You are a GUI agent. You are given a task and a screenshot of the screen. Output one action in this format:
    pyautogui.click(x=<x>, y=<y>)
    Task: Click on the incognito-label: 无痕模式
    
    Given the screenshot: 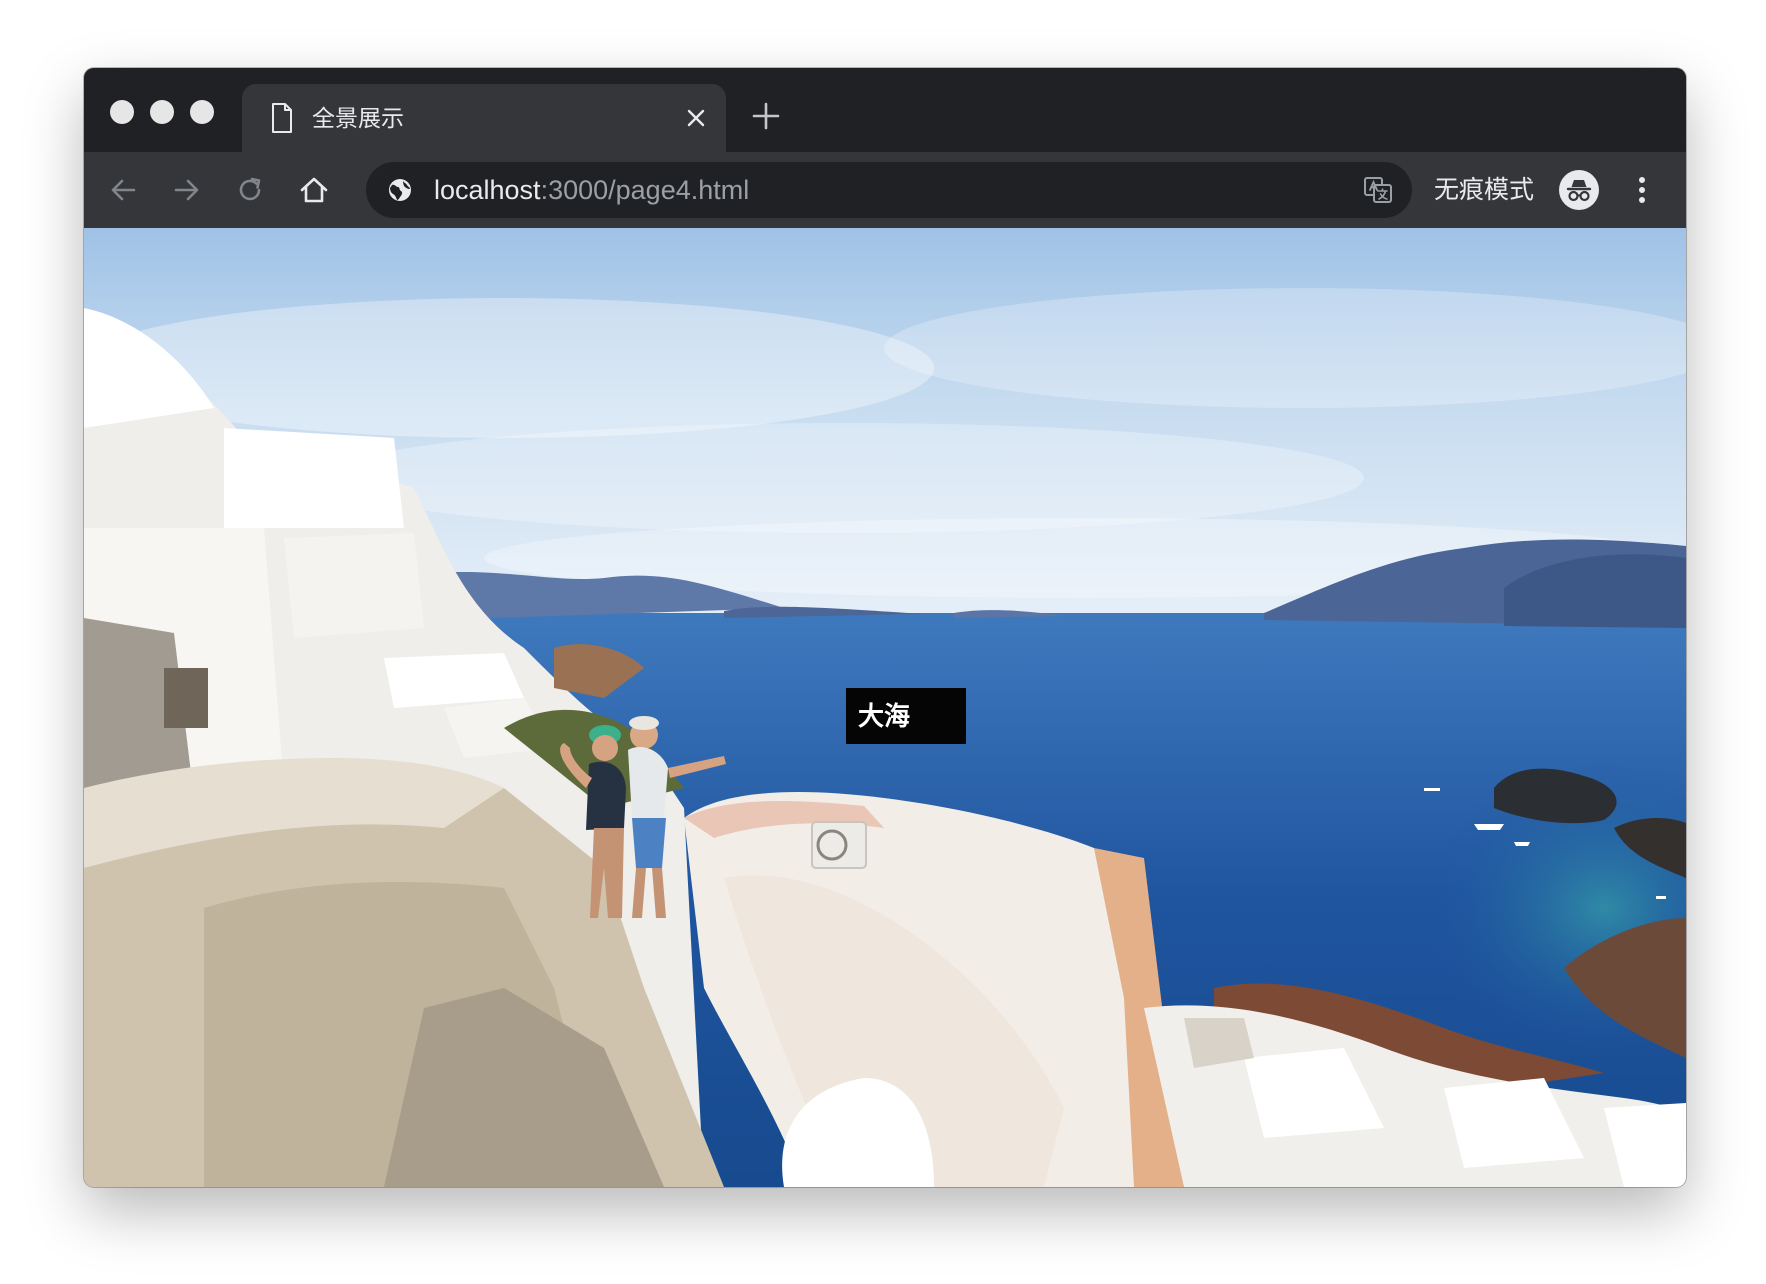 What is the action you would take?
    pyautogui.click(x=1484, y=190)
    